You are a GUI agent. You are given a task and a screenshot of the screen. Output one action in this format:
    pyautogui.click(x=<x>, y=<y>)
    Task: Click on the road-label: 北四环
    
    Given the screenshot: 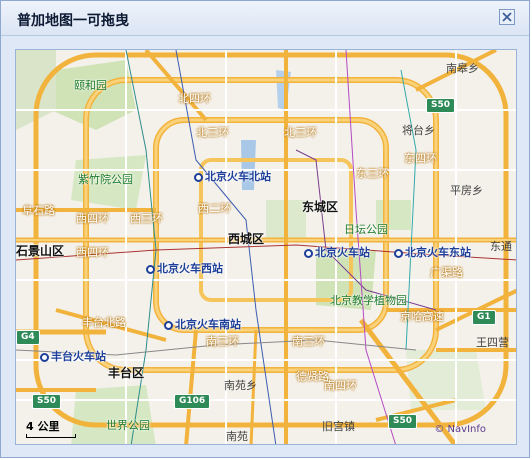 What is the action you would take?
    pyautogui.click(x=194, y=98)
    